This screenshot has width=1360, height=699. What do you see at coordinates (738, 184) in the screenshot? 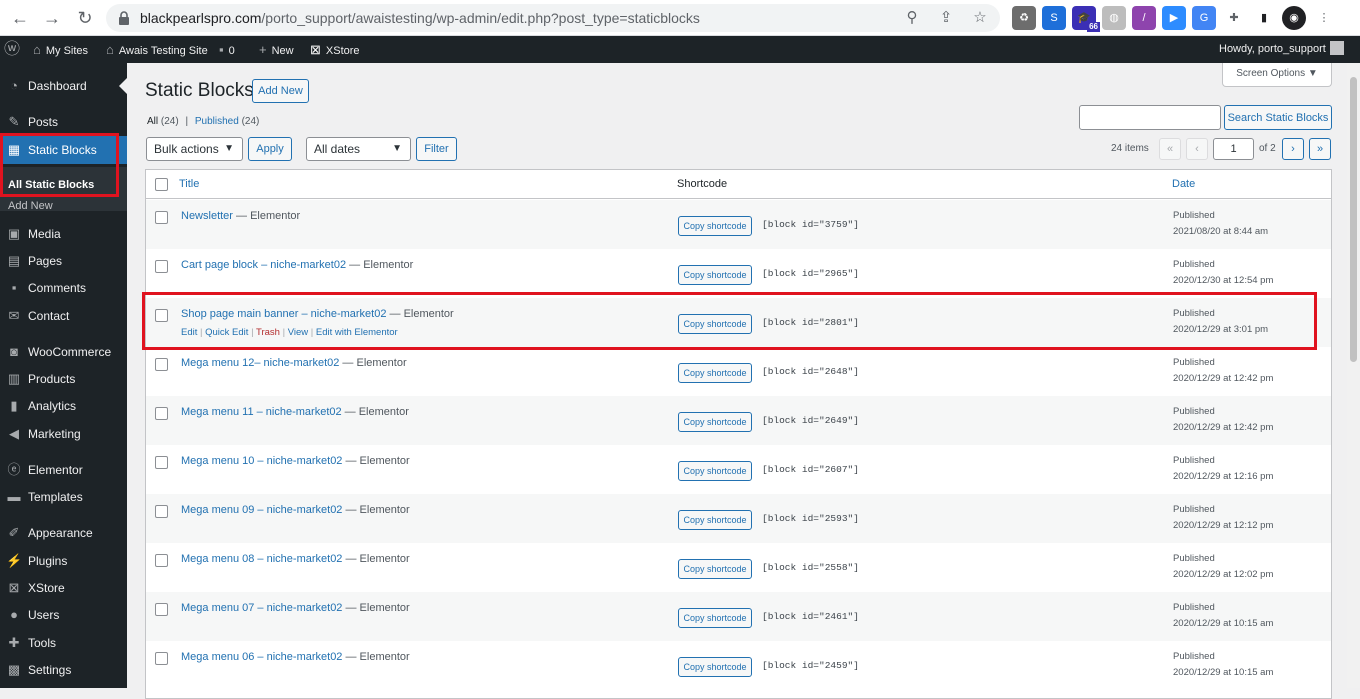
I see `table-header: Title Shortcode Date` at bounding box center [738, 184].